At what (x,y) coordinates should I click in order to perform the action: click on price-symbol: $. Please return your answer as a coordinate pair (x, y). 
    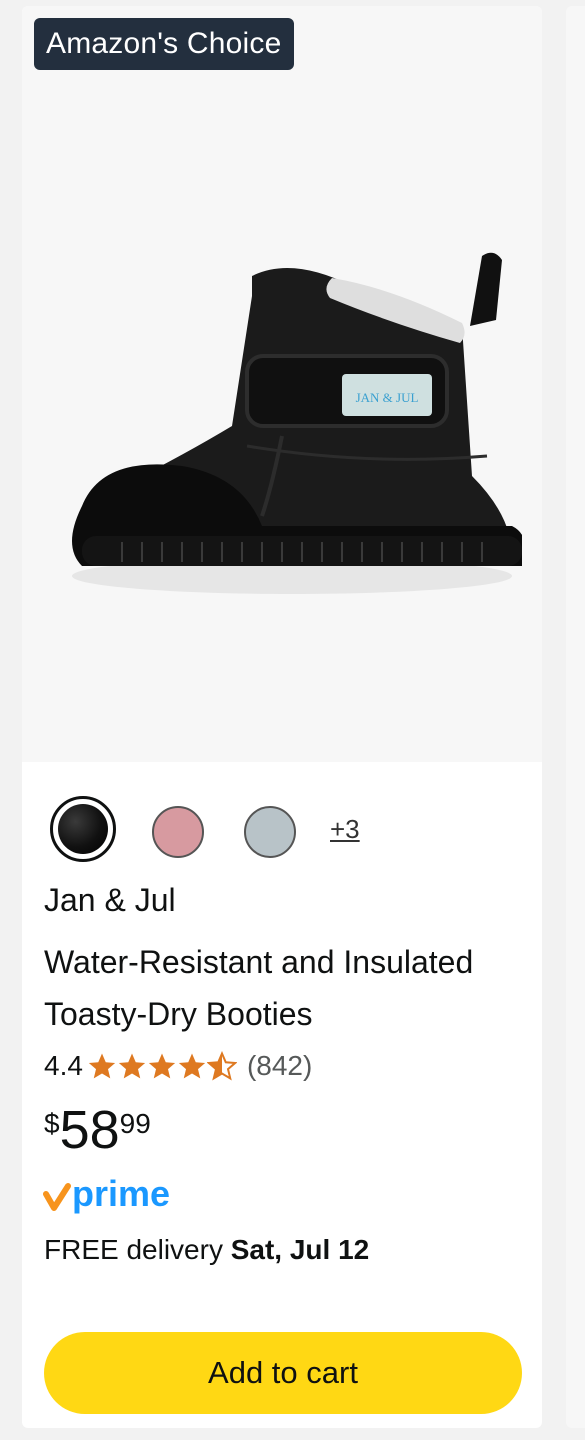
    Looking at the image, I should click on (52, 1123).